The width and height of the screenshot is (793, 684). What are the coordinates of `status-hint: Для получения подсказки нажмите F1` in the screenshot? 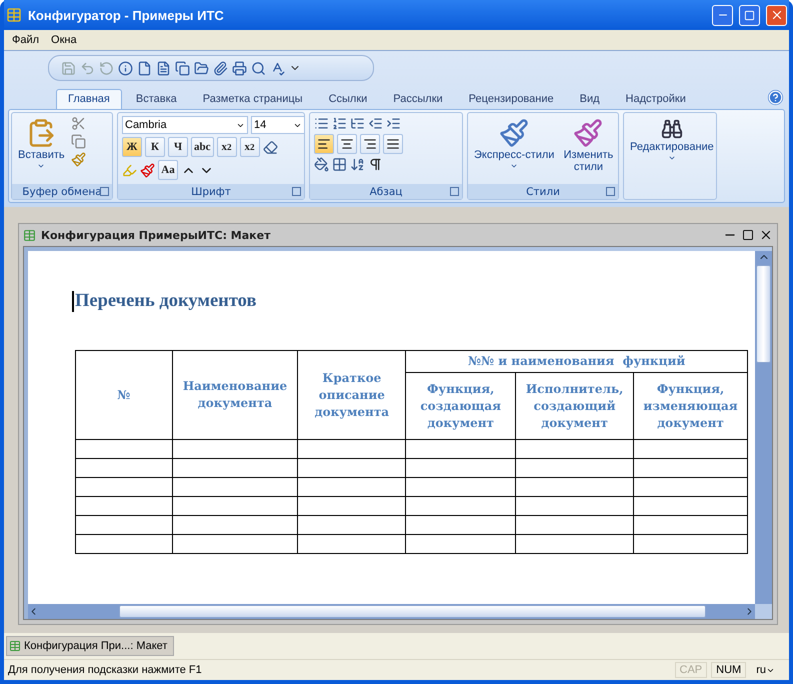 It's located at (105, 670).